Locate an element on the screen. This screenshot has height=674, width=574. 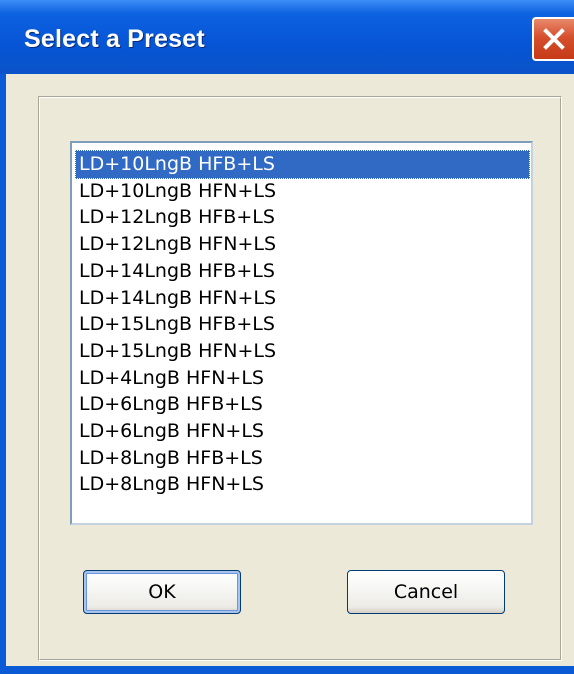
preset-list-item: LD+6LngB HFN+LS is located at coordinates (302, 431).